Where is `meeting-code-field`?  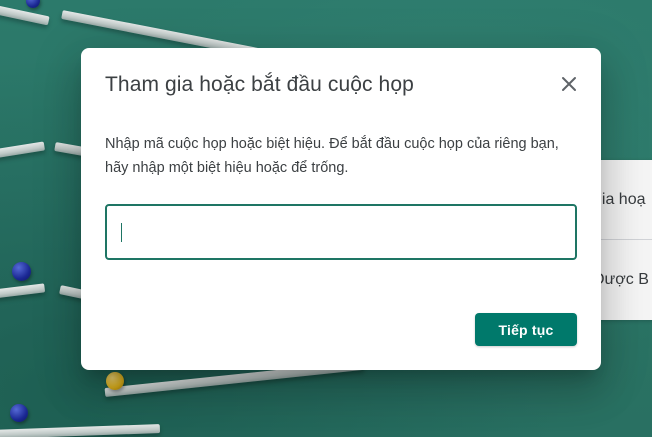
meeting-code-field is located at coordinates (341, 232).